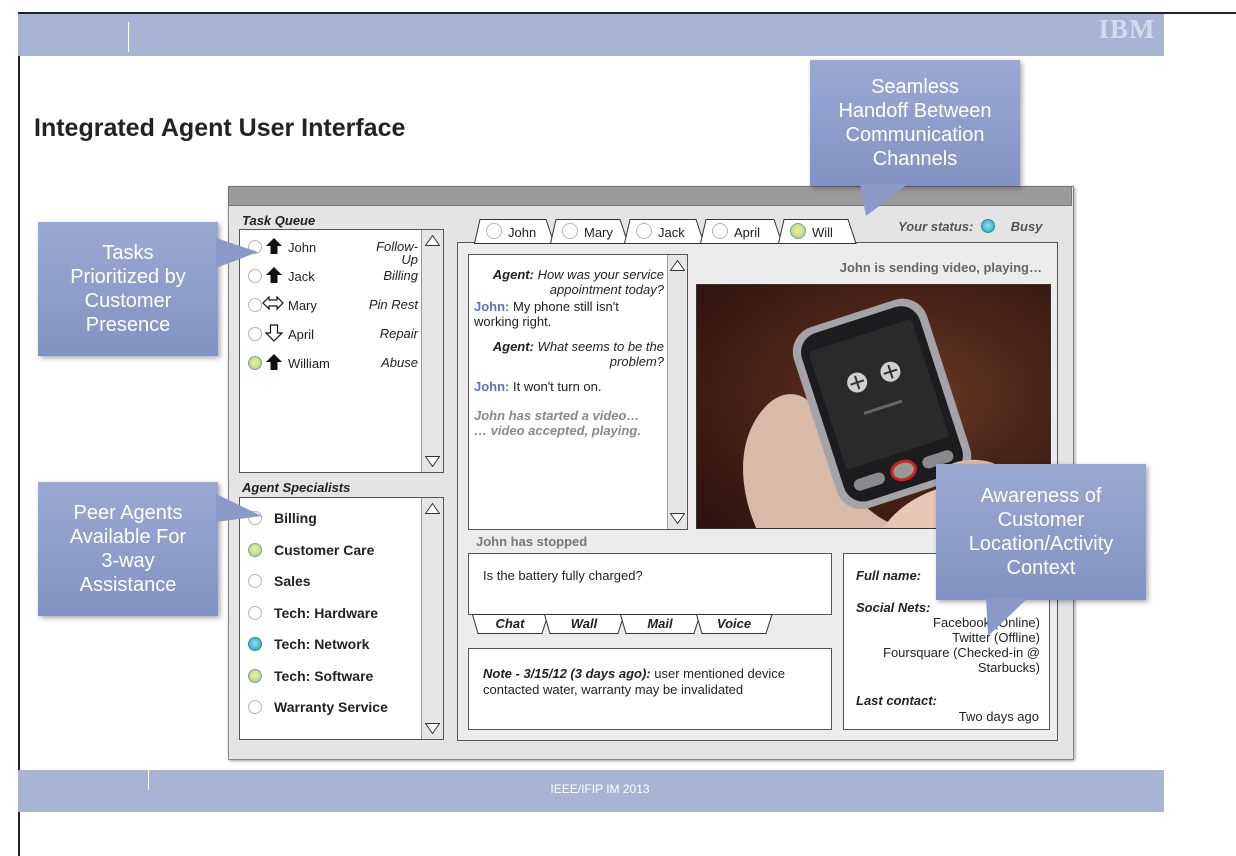  I want to click on tab-channel: Wall, so click(584, 624).